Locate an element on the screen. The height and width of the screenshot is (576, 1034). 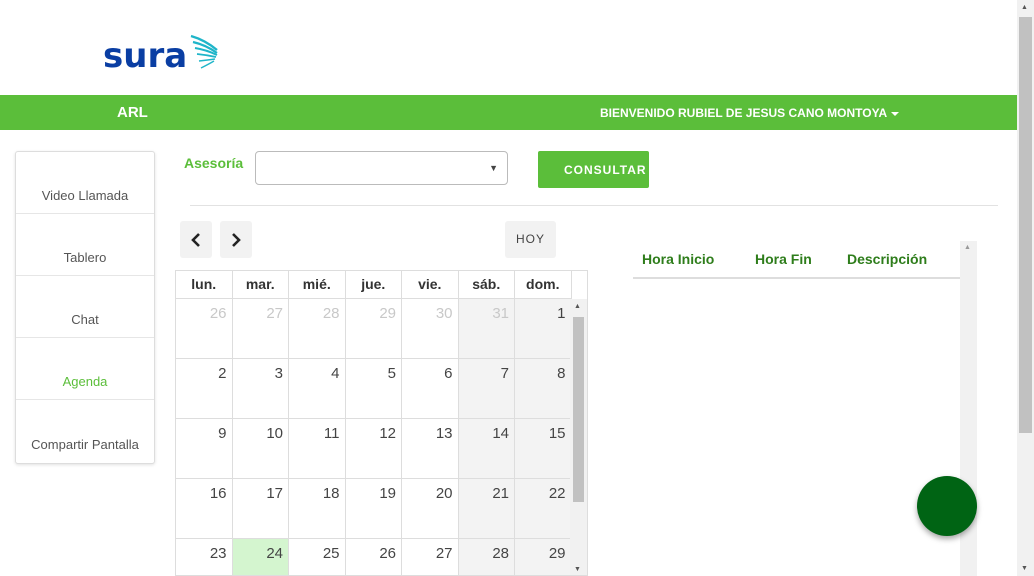
calendar-day-cell: 19 is located at coordinates (374, 508).